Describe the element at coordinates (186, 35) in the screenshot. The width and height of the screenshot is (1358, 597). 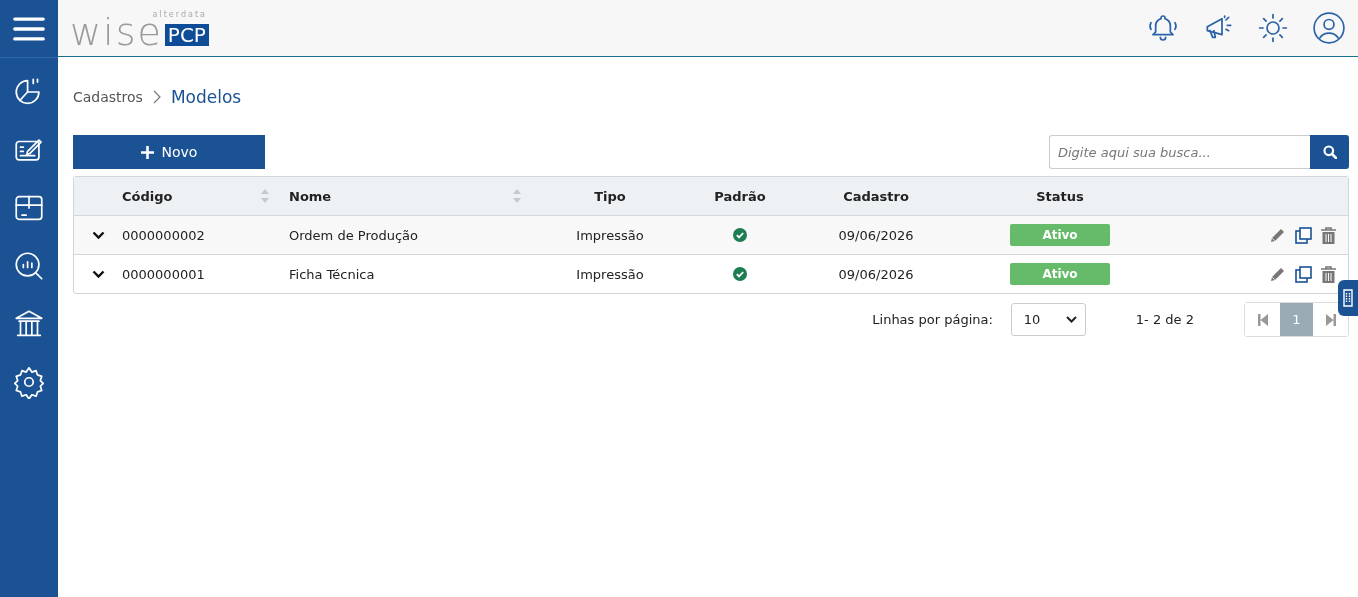
I see `logo-product: PCP` at that location.